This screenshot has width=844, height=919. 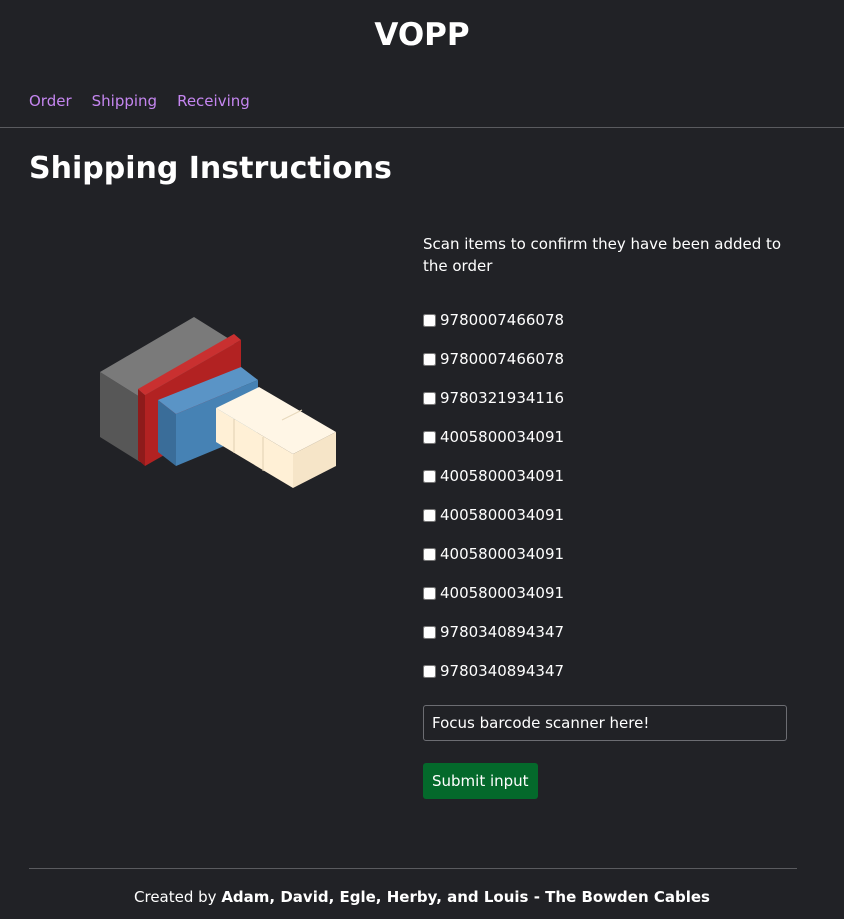 What do you see at coordinates (422, 35) in the screenshot?
I see `site-title: VOPP` at bounding box center [422, 35].